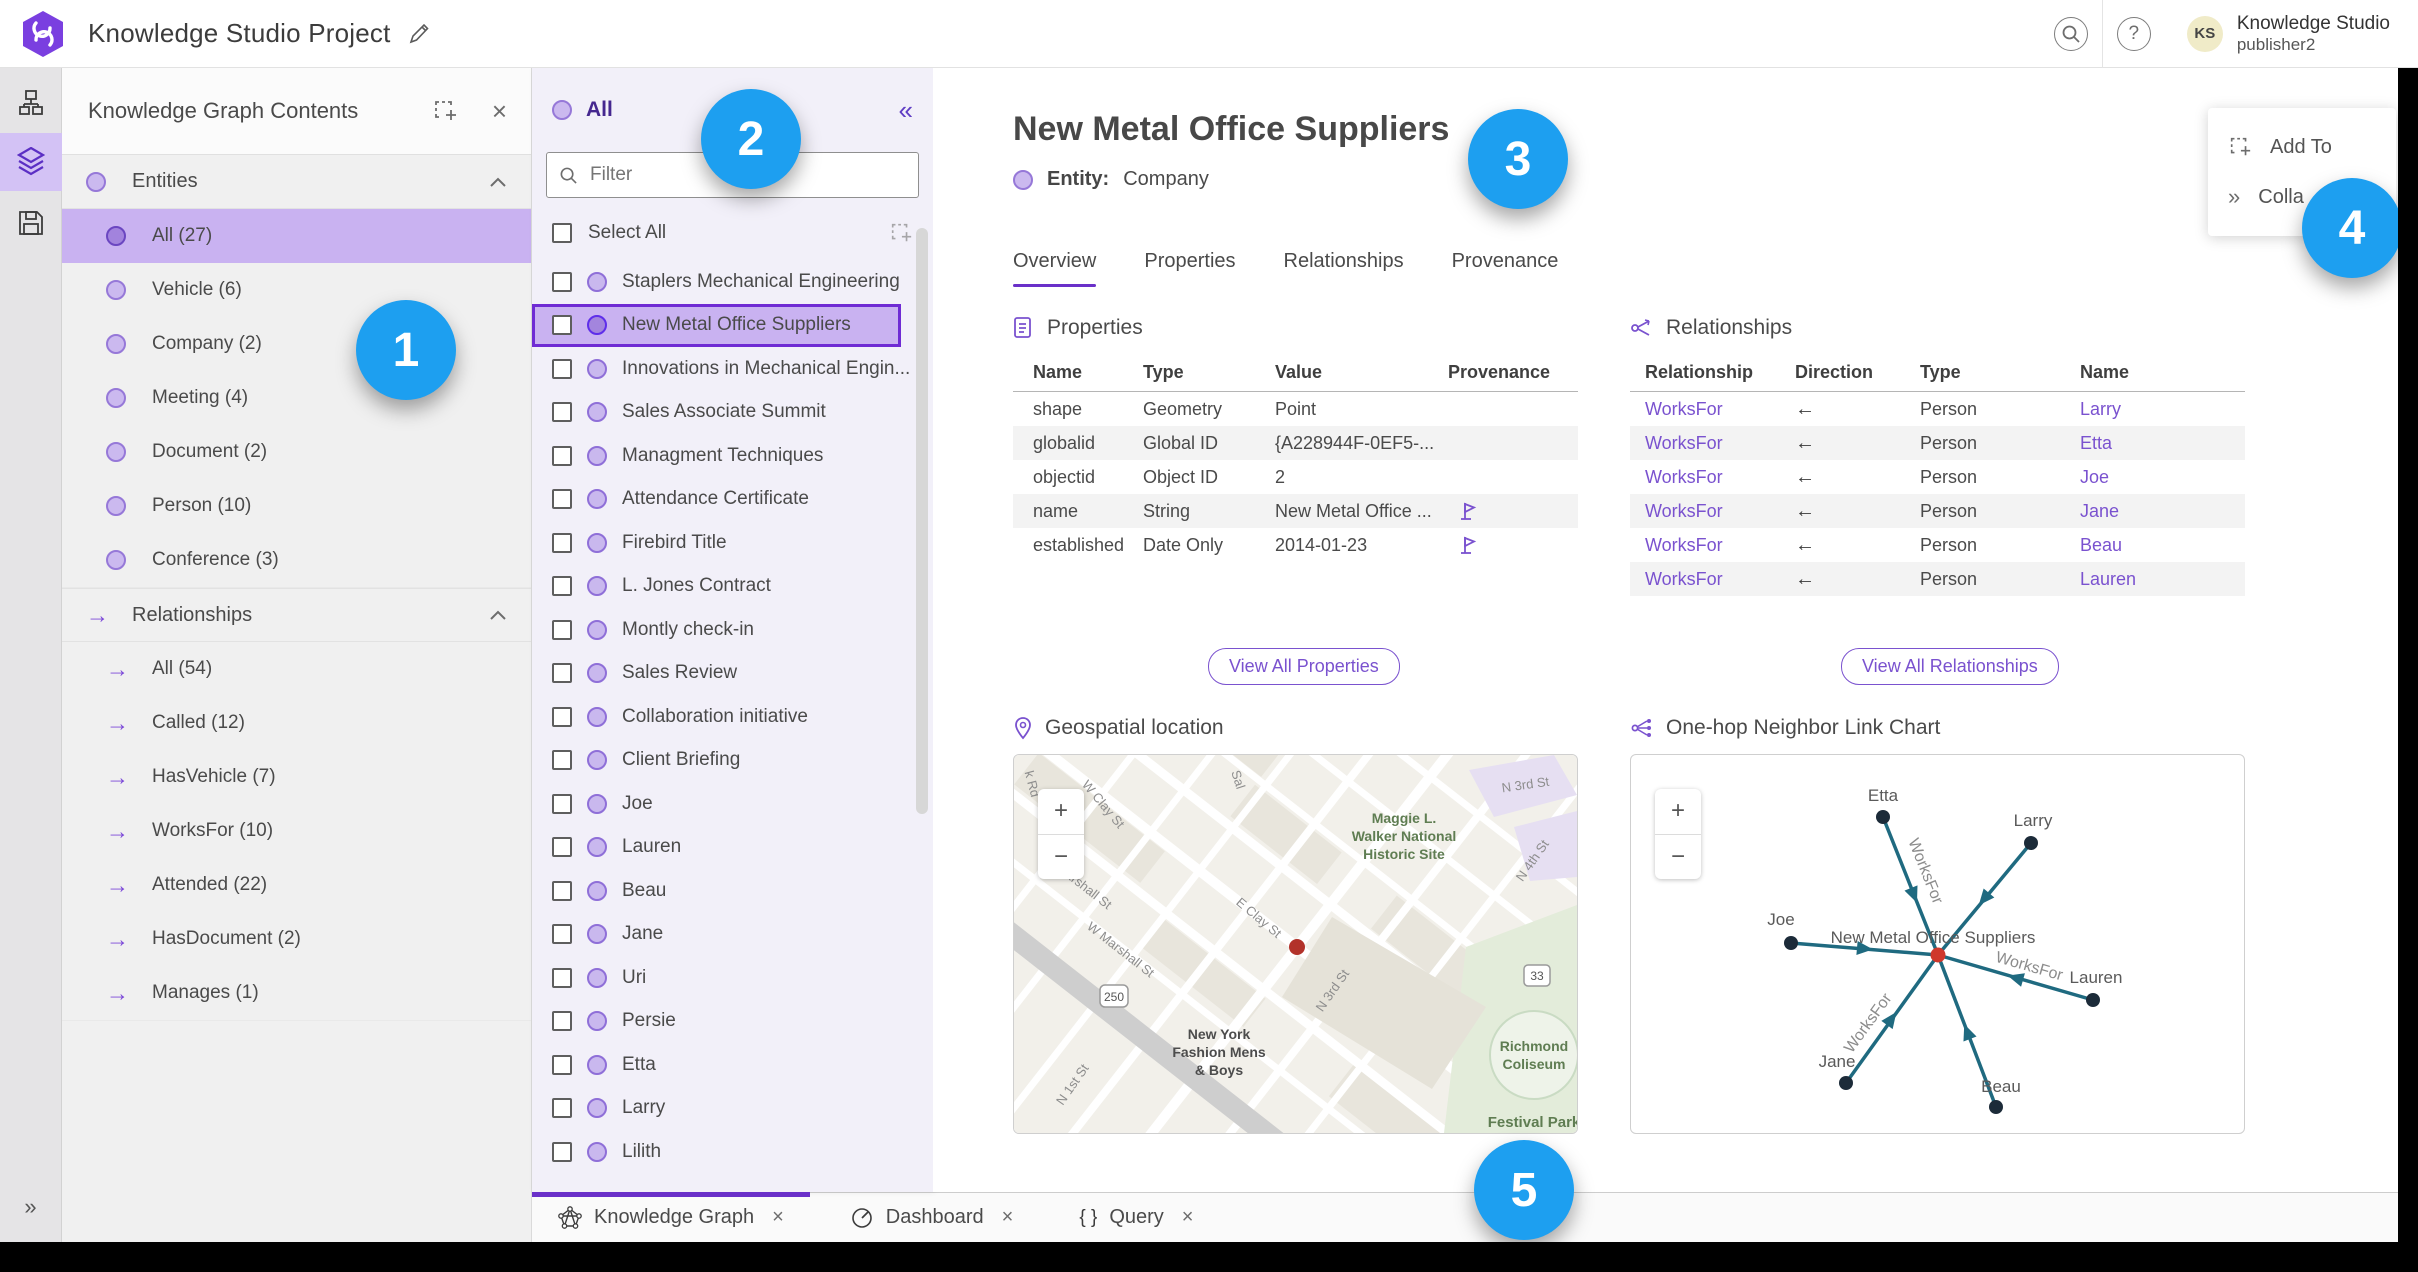 This screenshot has height=1272, width=2418. What do you see at coordinates (30, 1207) in the screenshot?
I see `expand-rail-button: »` at bounding box center [30, 1207].